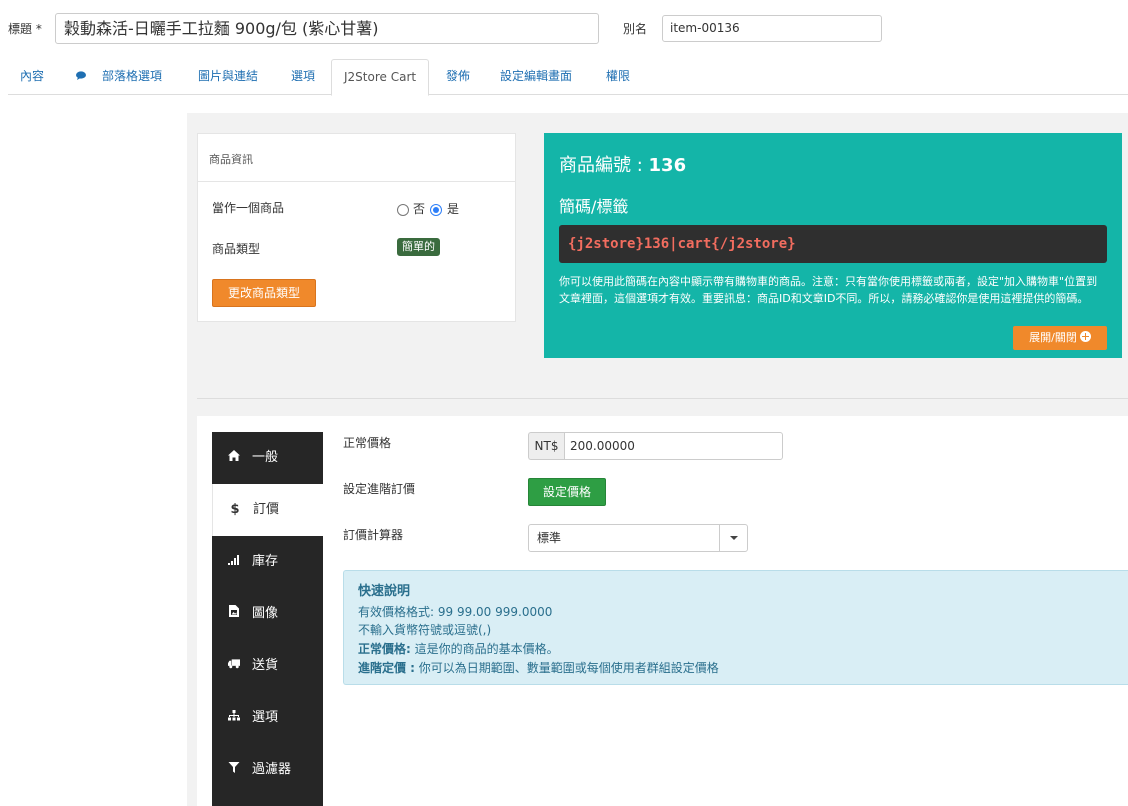 Image resolution: width=1128 pixels, height=806 pixels. What do you see at coordinates (594, 206) in the screenshot?
I see `shortcode-title: 簡碼/標籤` at bounding box center [594, 206].